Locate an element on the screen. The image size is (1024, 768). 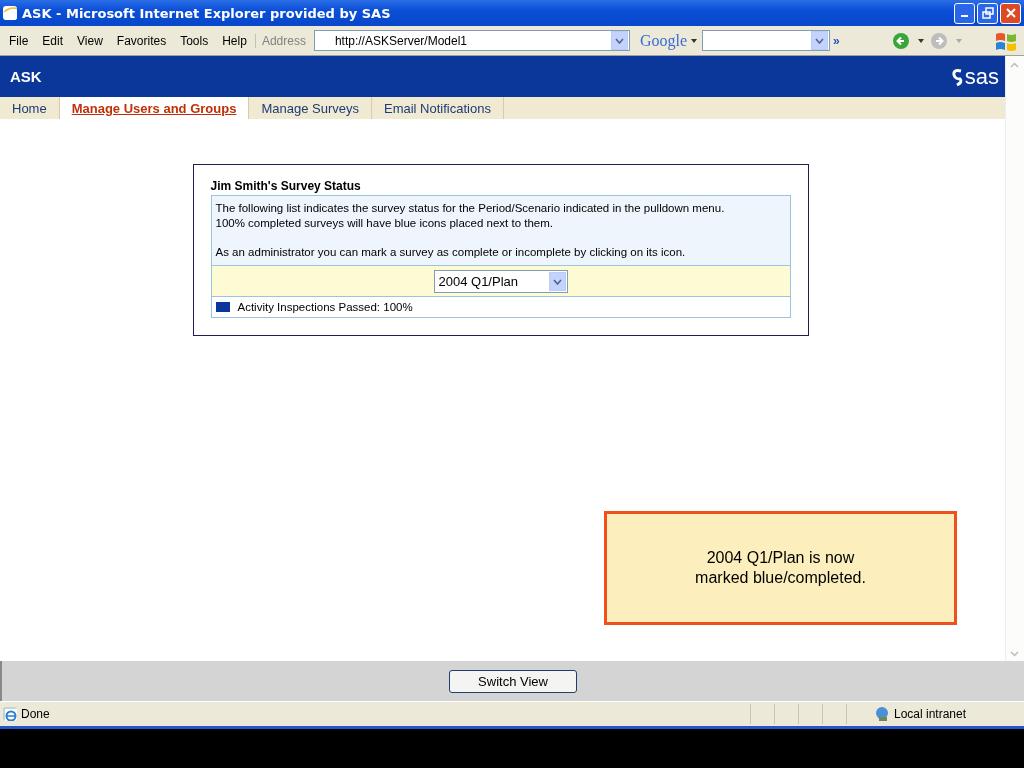
panel-title: Jim Smith's Survey Status is located at coordinates (286, 186).